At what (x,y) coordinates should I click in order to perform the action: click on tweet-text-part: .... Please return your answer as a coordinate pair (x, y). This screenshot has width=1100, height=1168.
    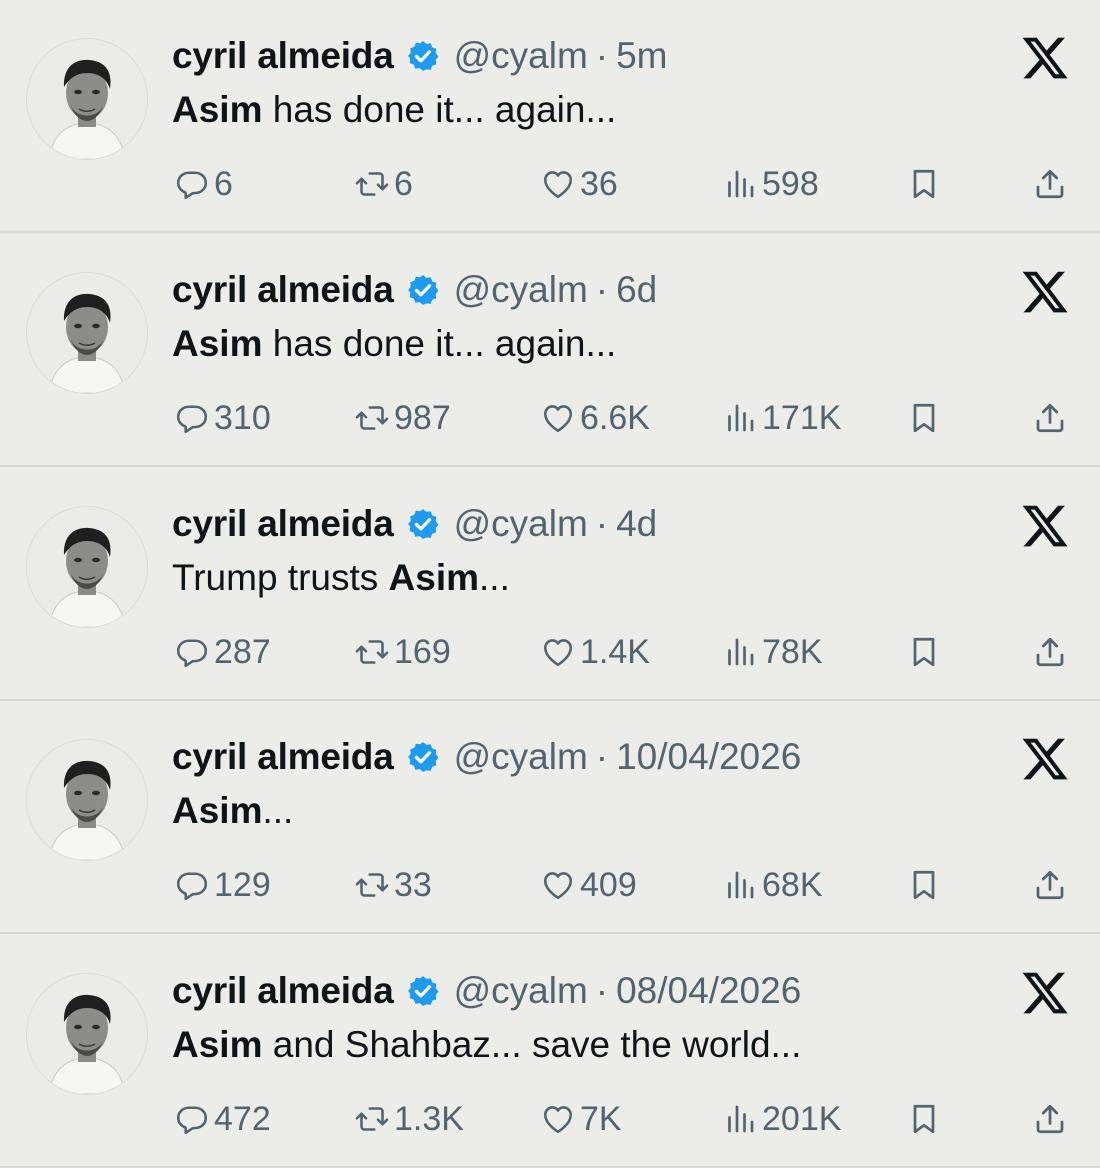
    Looking at the image, I should click on (494, 577).